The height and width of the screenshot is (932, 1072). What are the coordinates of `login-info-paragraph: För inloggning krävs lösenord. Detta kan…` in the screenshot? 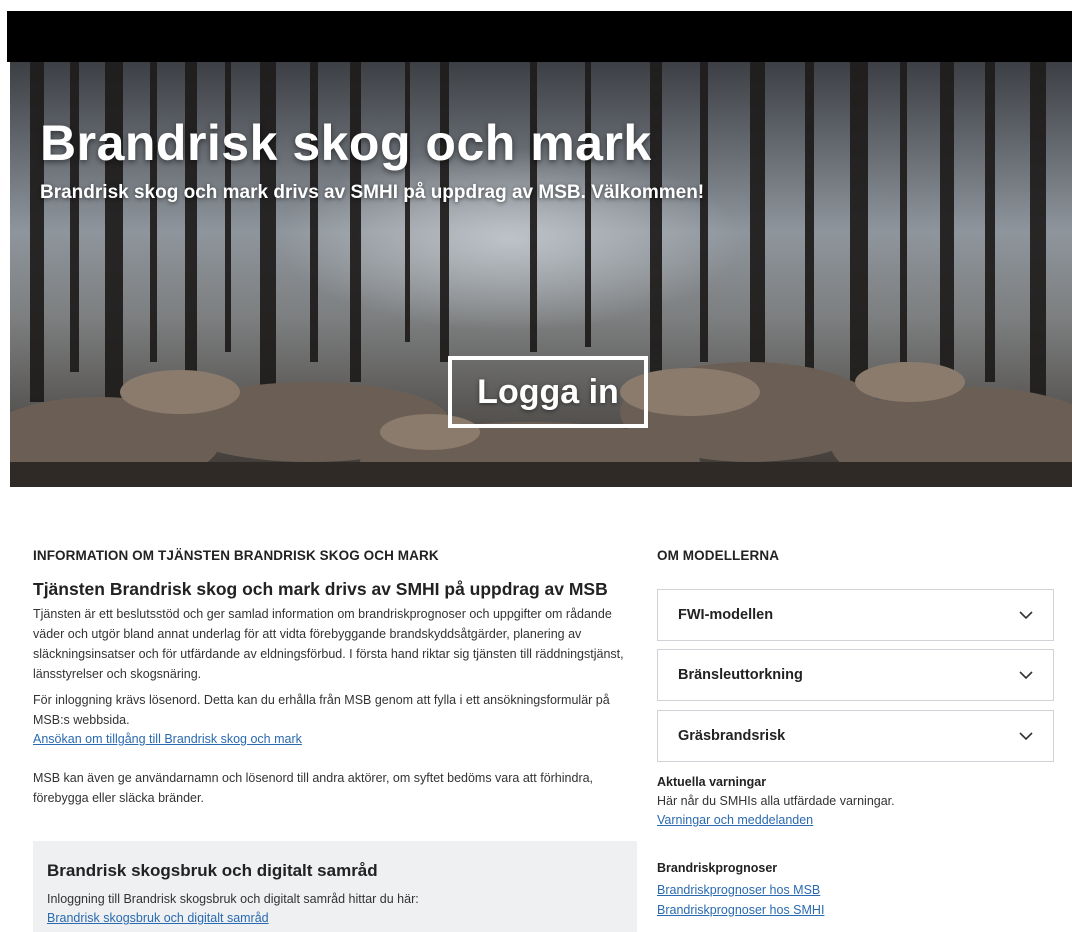 It's located at (321, 710).